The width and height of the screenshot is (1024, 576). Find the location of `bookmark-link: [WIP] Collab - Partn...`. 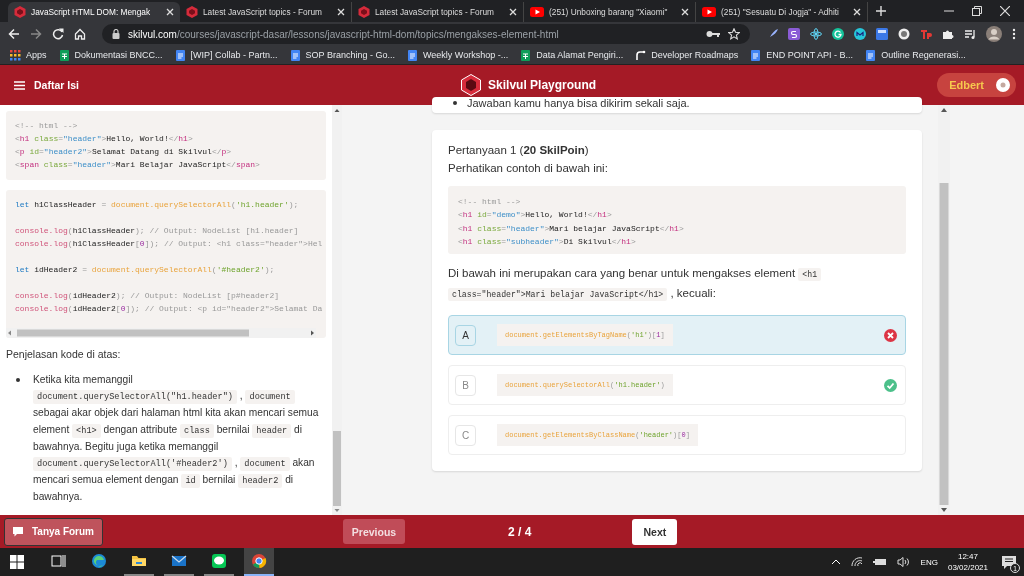

bookmark-link: [WIP] Collab - Partn... is located at coordinates (226, 55).